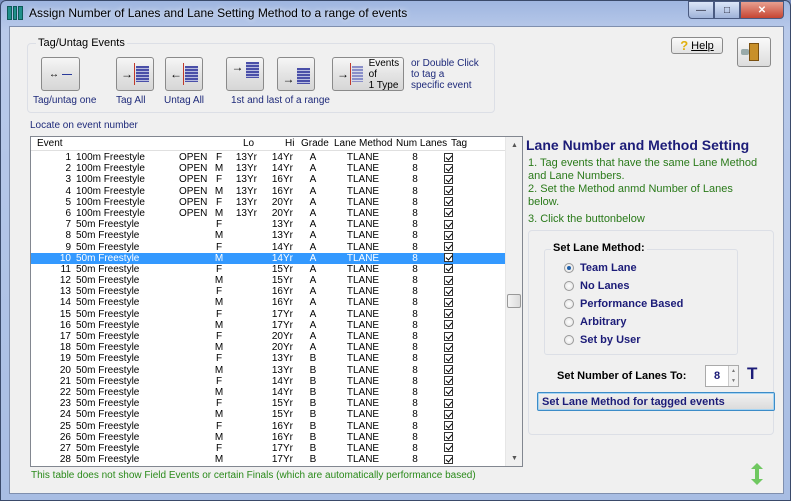  What do you see at coordinates (268, 168) in the screenshot?
I see `table-row: 2 100m Freestyle OPEN M 13Yr 14Yr A TLANE 8` at bounding box center [268, 168].